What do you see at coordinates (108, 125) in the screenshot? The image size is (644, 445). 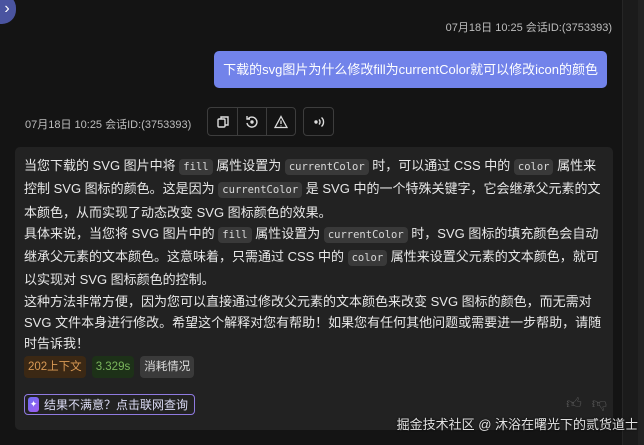 I see `assistant-message-timestamp: 07月18日 10:25 会话ID:(3753393)` at bounding box center [108, 125].